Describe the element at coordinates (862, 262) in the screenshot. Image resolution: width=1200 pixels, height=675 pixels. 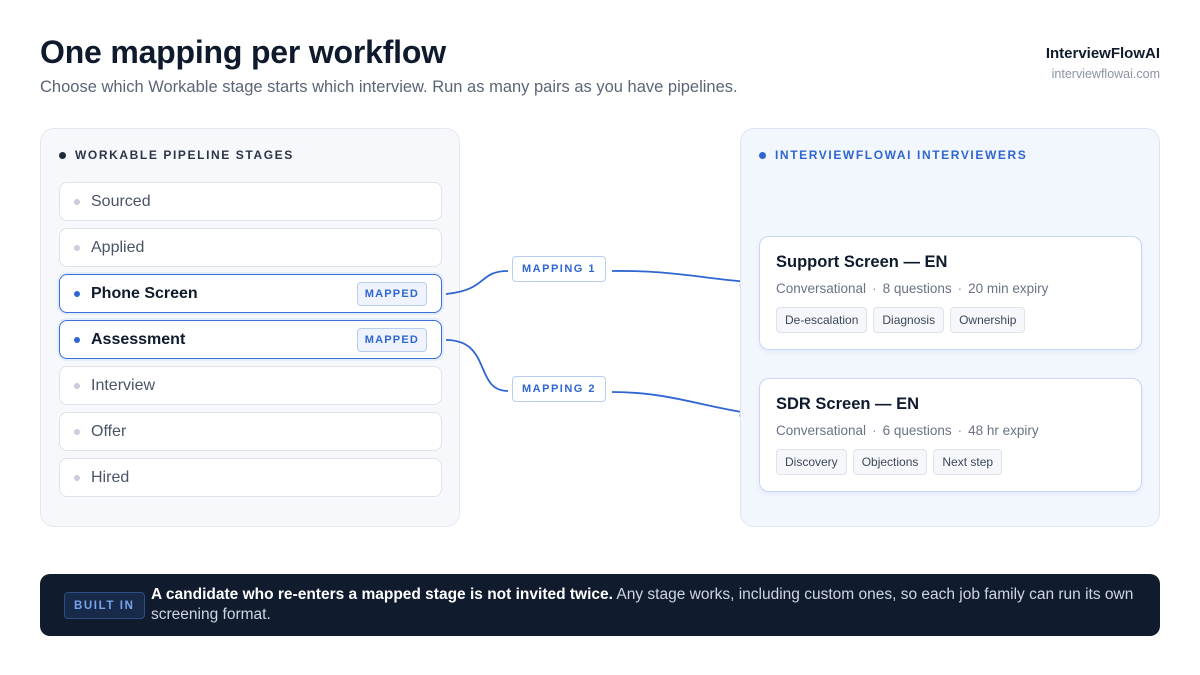
I see `interviewer-title: Support Screen — EN` at that location.